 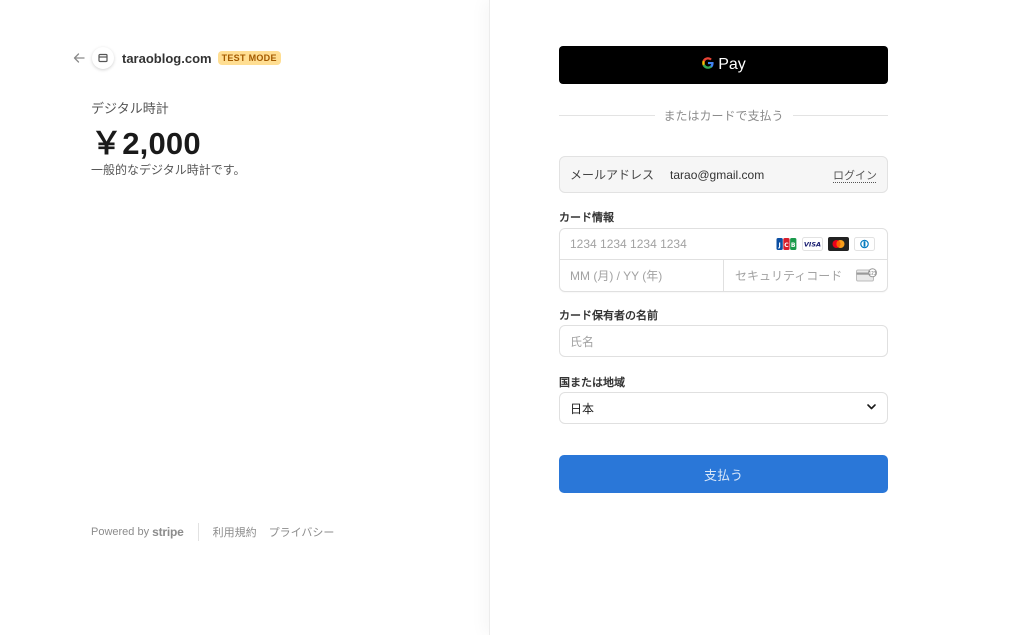 I want to click on email-label: メールアドレス, so click(x=612, y=175).